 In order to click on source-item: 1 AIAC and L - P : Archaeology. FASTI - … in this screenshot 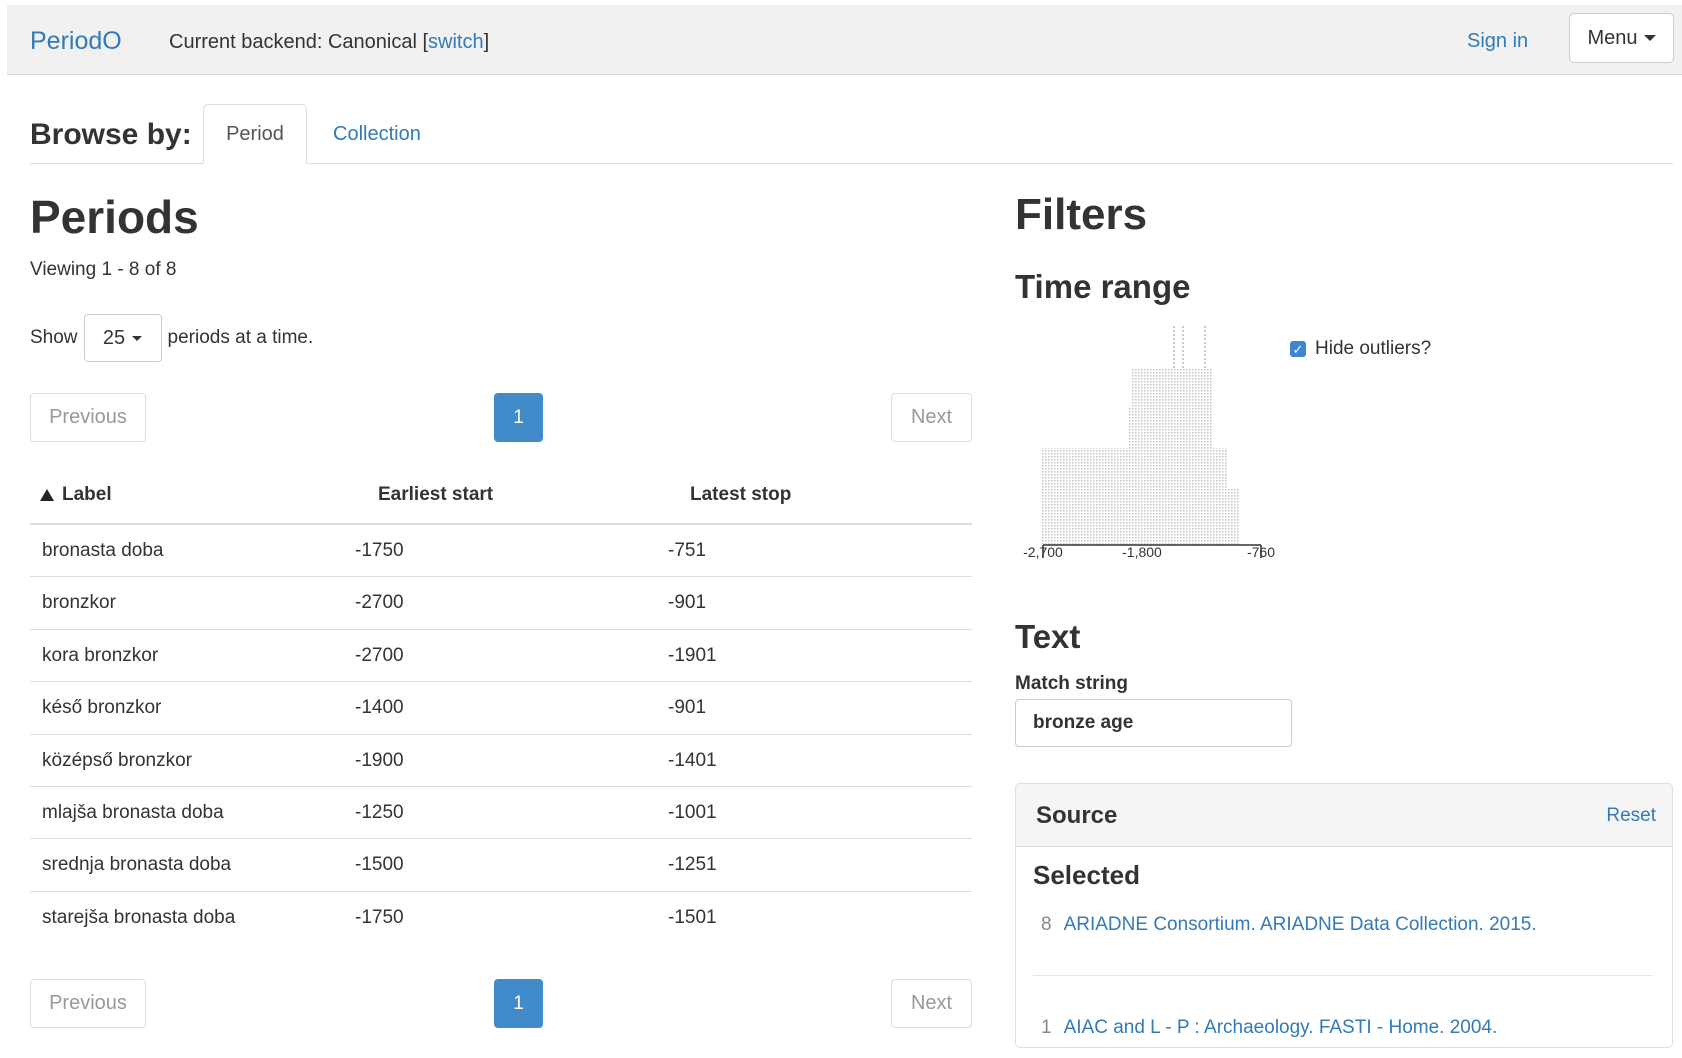, I will do `click(1269, 1028)`.